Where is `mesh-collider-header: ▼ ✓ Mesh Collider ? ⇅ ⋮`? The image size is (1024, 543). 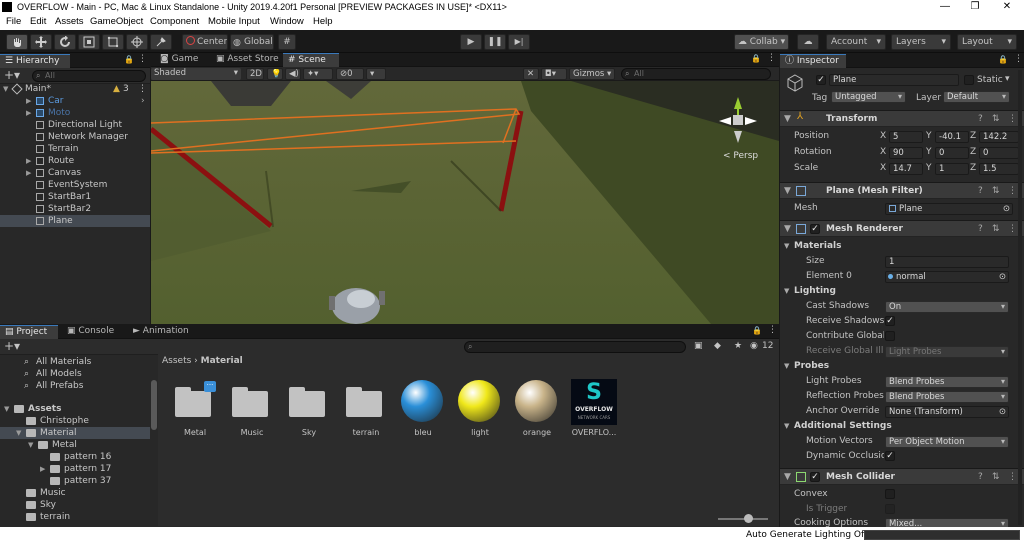 mesh-collider-header: ▼ ✓ Mesh Collider ? ⇅ ⋮ is located at coordinates (902, 476).